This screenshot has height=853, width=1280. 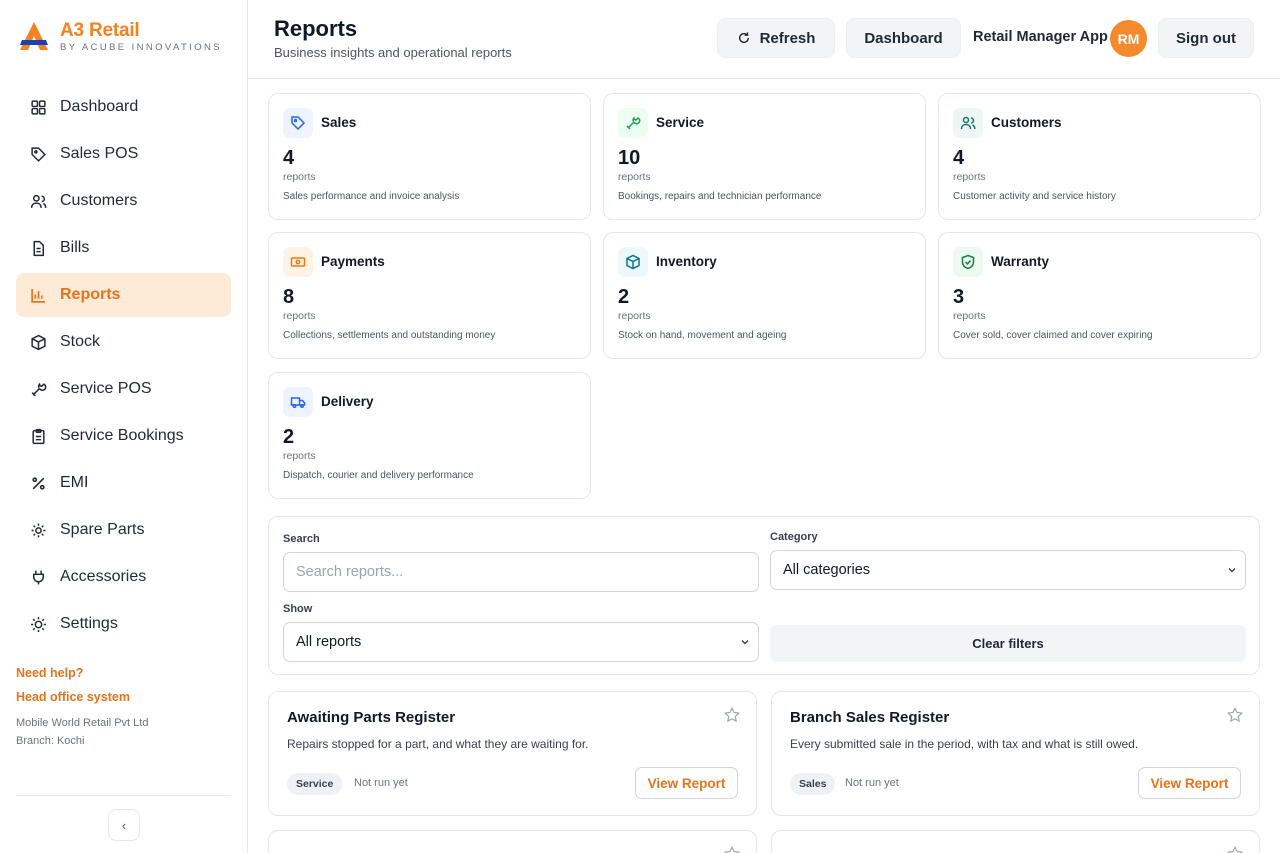 What do you see at coordinates (1128, 38) in the screenshot?
I see `avatar: RM` at bounding box center [1128, 38].